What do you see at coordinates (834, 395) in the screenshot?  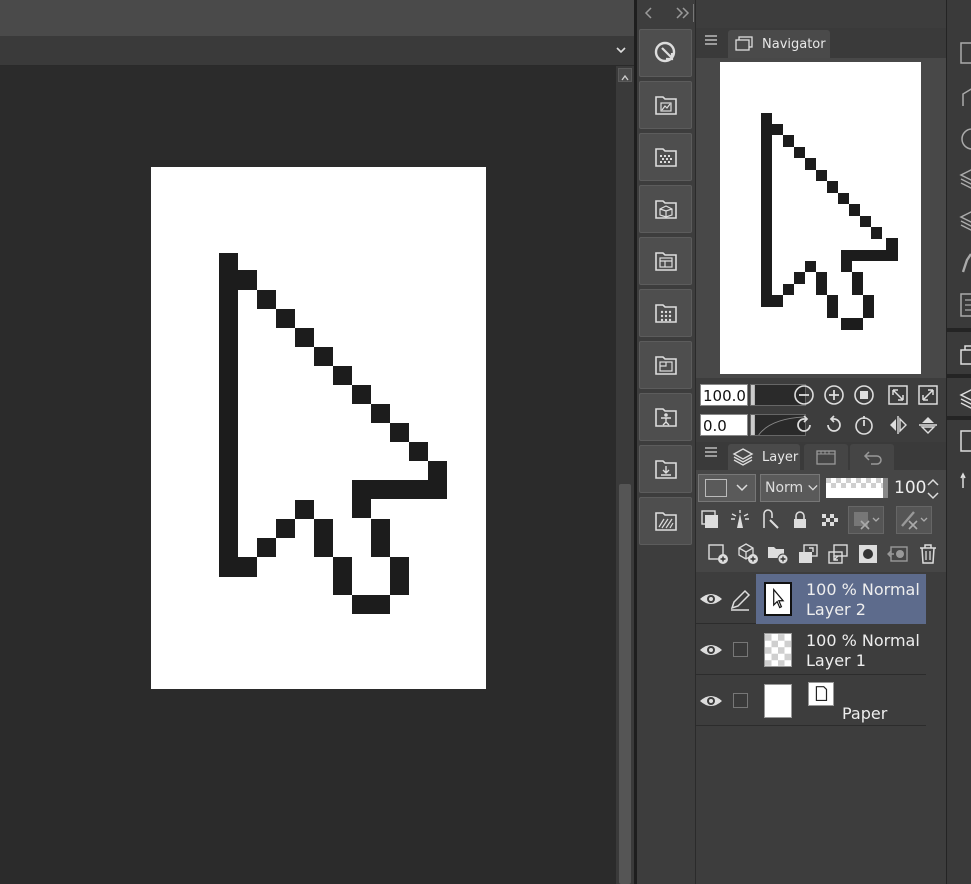 I see `zoom-in-icon` at bounding box center [834, 395].